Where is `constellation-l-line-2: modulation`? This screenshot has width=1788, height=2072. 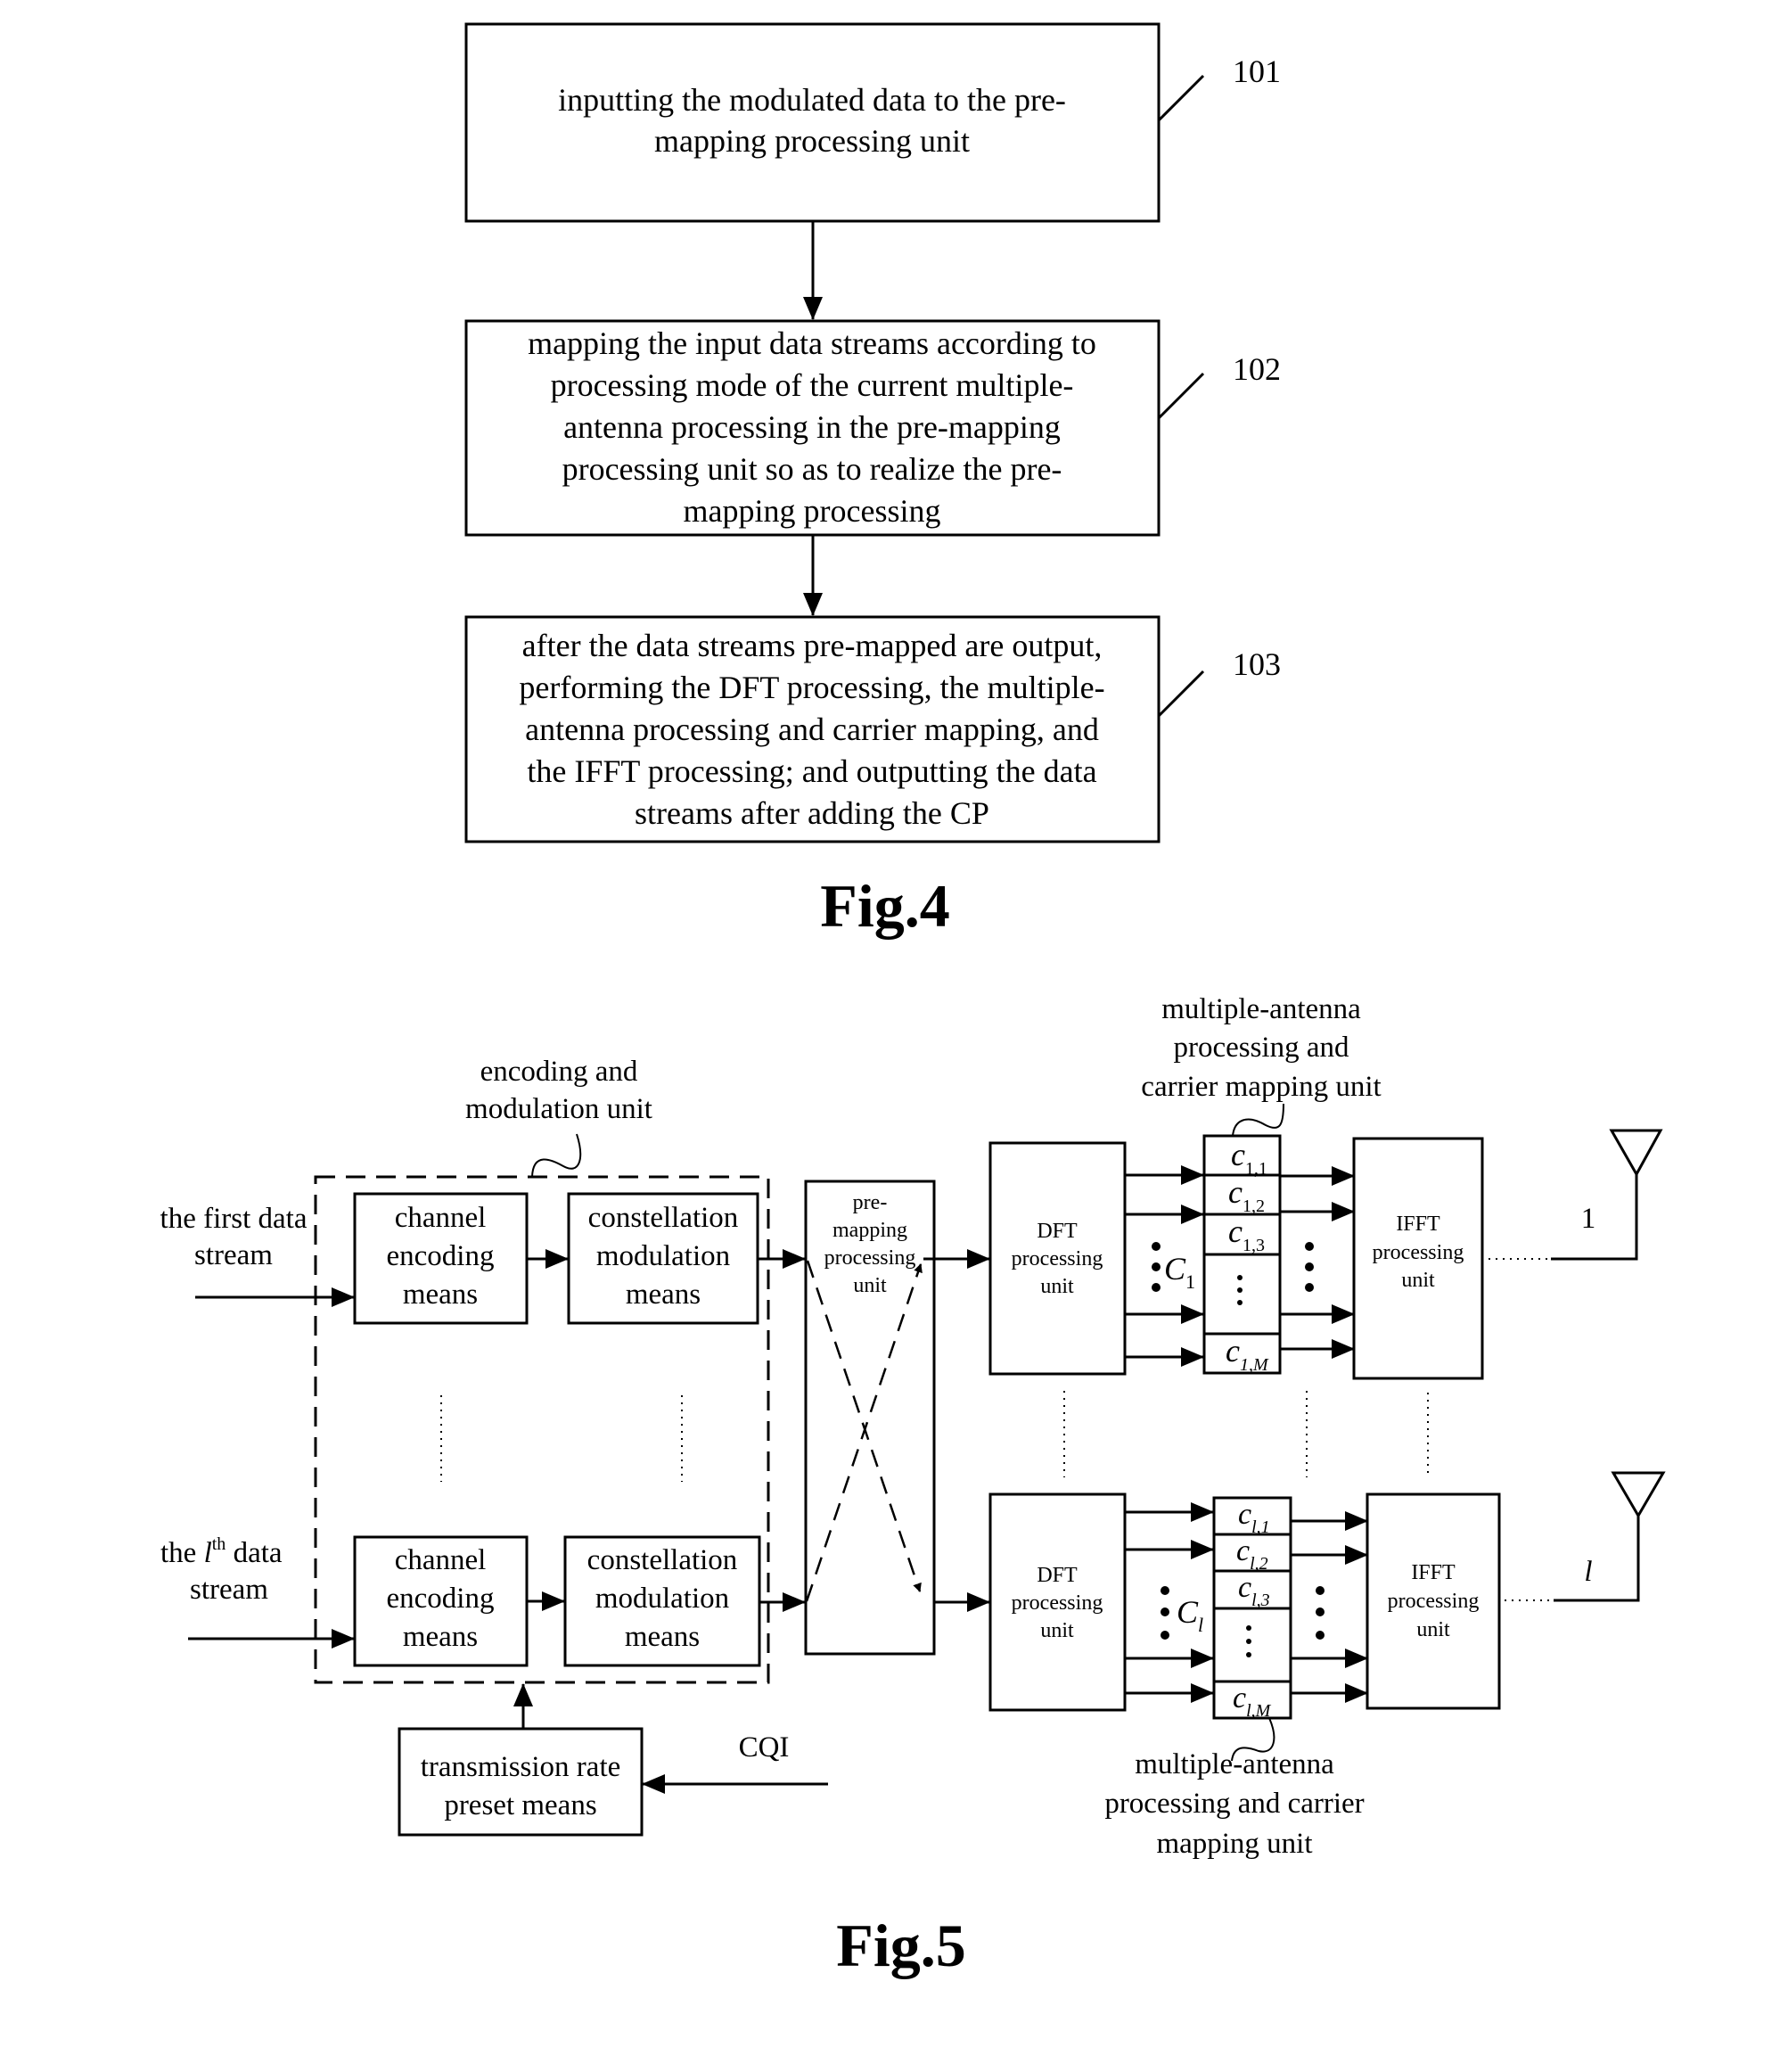
constellation-l-line-2: modulation is located at coordinates (662, 1599).